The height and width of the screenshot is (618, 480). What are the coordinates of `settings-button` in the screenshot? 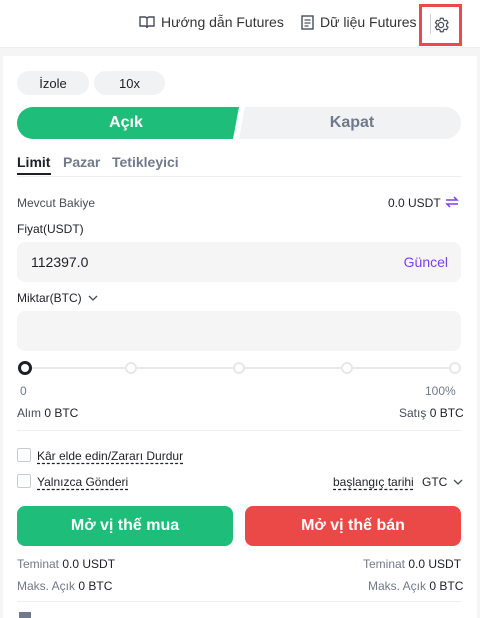 It's located at (440, 25).